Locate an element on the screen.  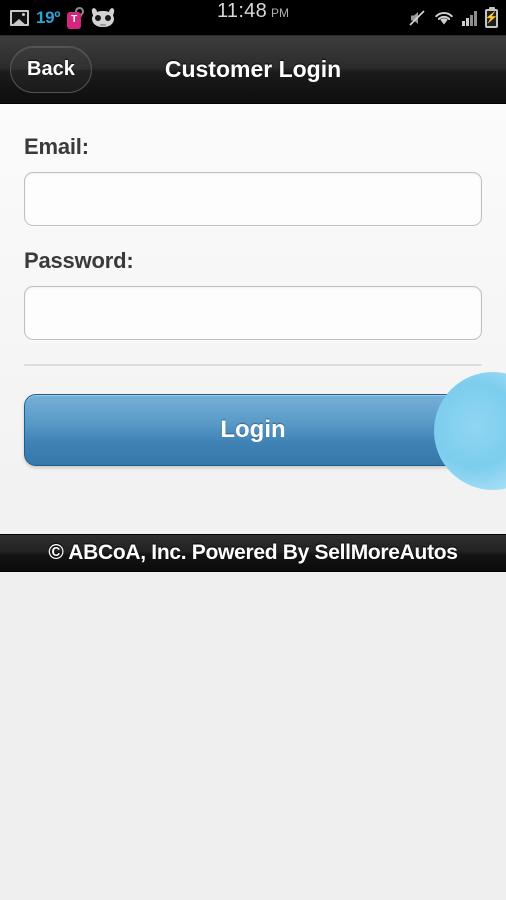
battery-charging-icon: ⚡ is located at coordinates (491, 18).